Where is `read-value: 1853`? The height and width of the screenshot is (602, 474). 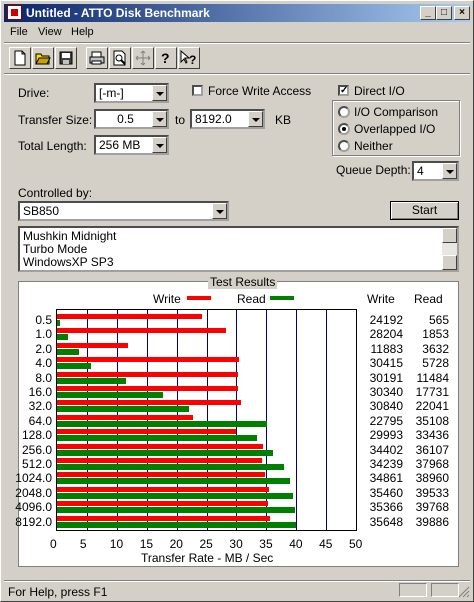
read-value: 1853 is located at coordinates (435, 334).